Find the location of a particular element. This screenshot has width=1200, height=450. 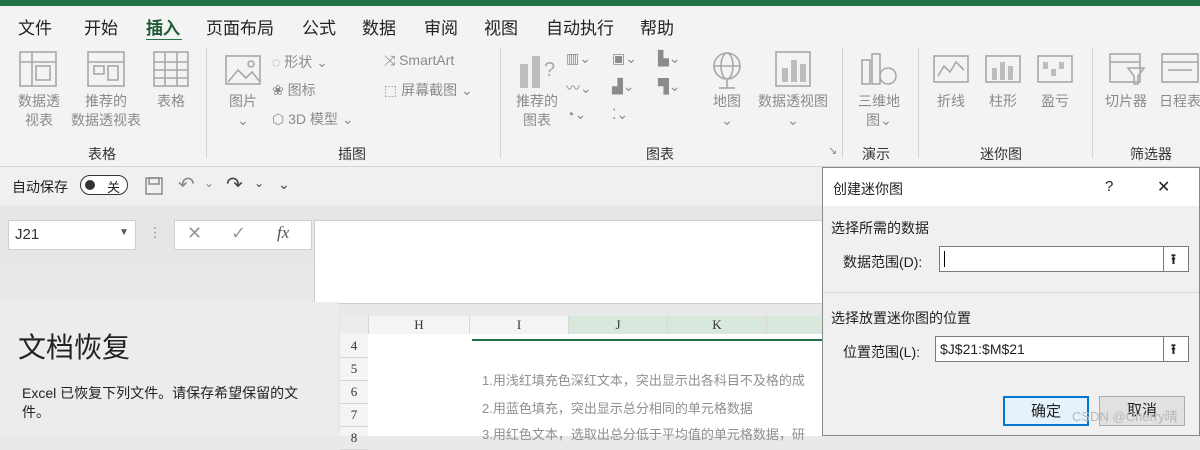

timeline-button: 日程表 is located at coordinates (1177, 101).